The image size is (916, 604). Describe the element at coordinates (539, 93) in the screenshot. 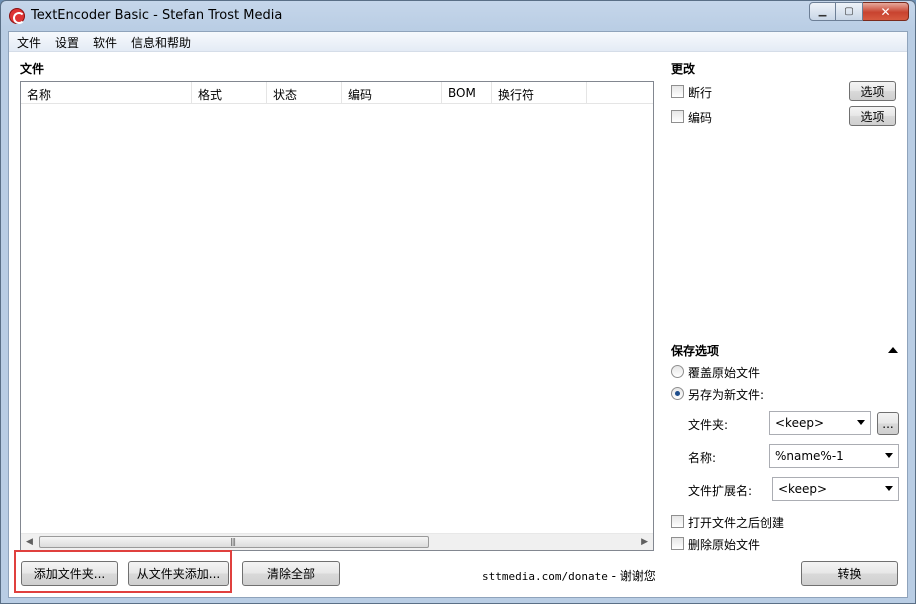

I see `column-header-line-break: 换行符` at that location.